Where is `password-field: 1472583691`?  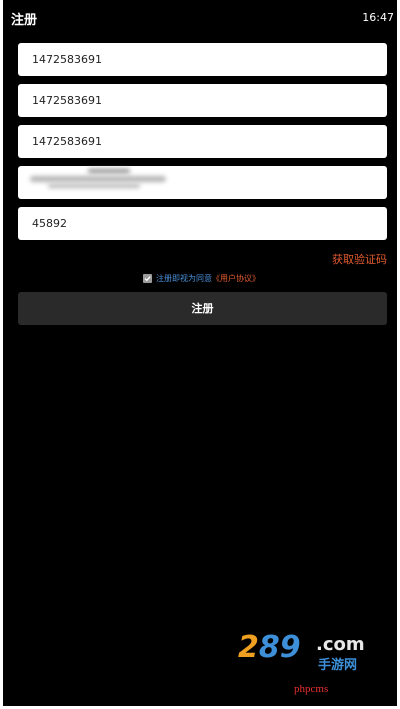 password-field: 1472583691 is located at coordinates (202, 141).